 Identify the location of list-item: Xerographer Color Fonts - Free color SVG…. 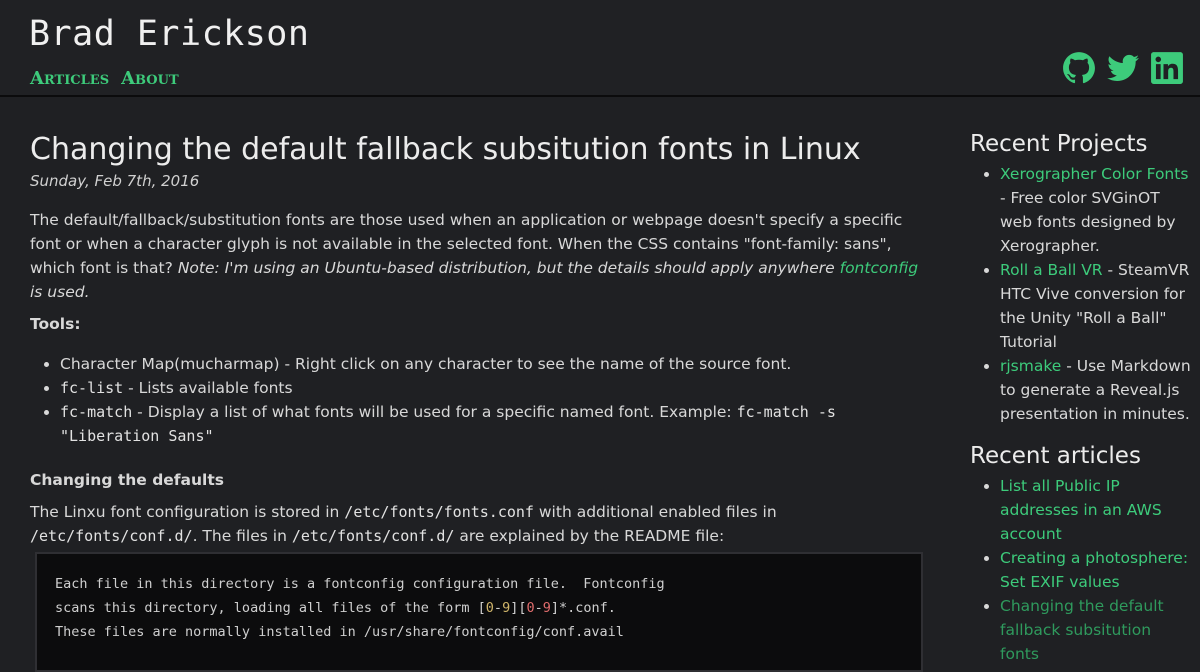
(1096, 210).